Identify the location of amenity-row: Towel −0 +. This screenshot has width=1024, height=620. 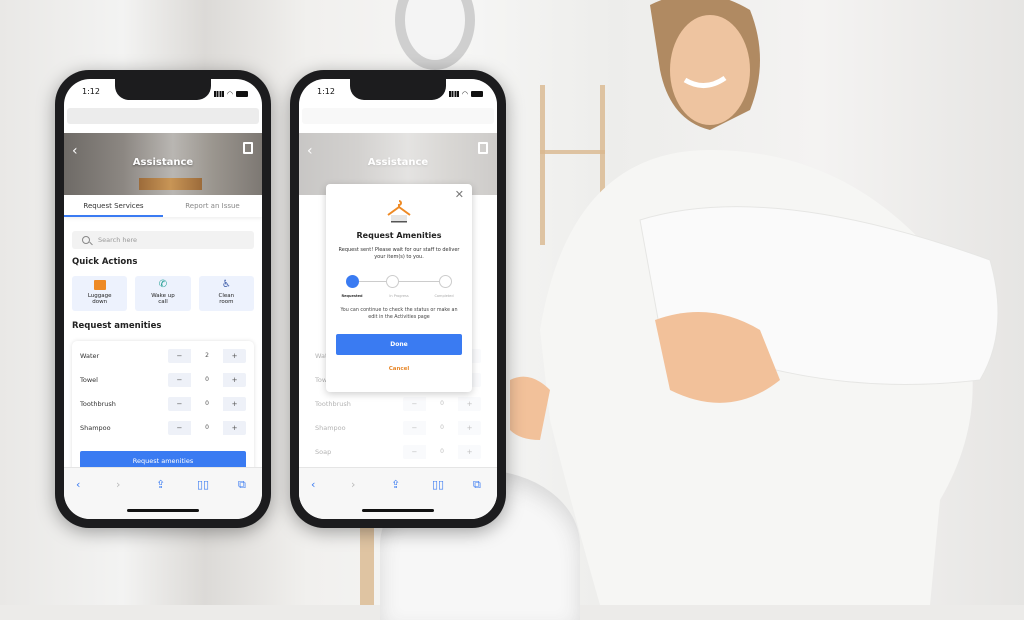
(163, 380).